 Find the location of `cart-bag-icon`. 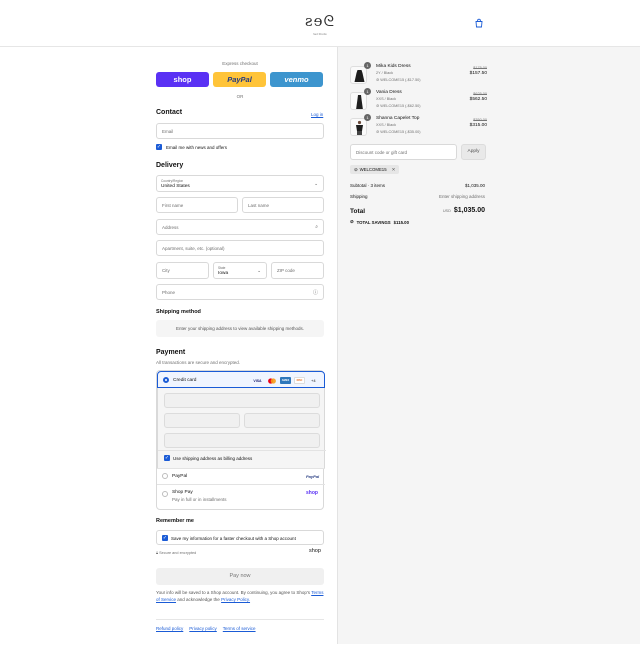

cart-bag-icon is located at coordinates (479, 23).